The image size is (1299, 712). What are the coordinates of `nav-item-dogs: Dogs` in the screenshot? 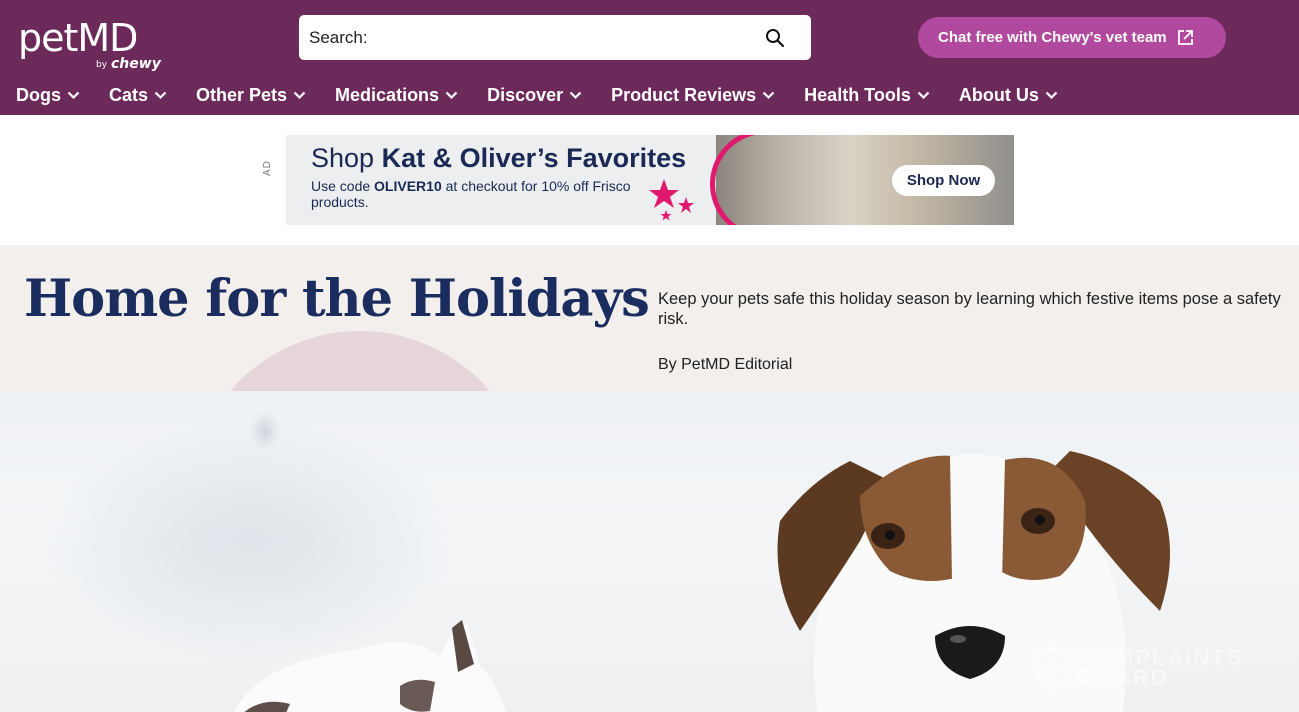 It's located at (48, 95).